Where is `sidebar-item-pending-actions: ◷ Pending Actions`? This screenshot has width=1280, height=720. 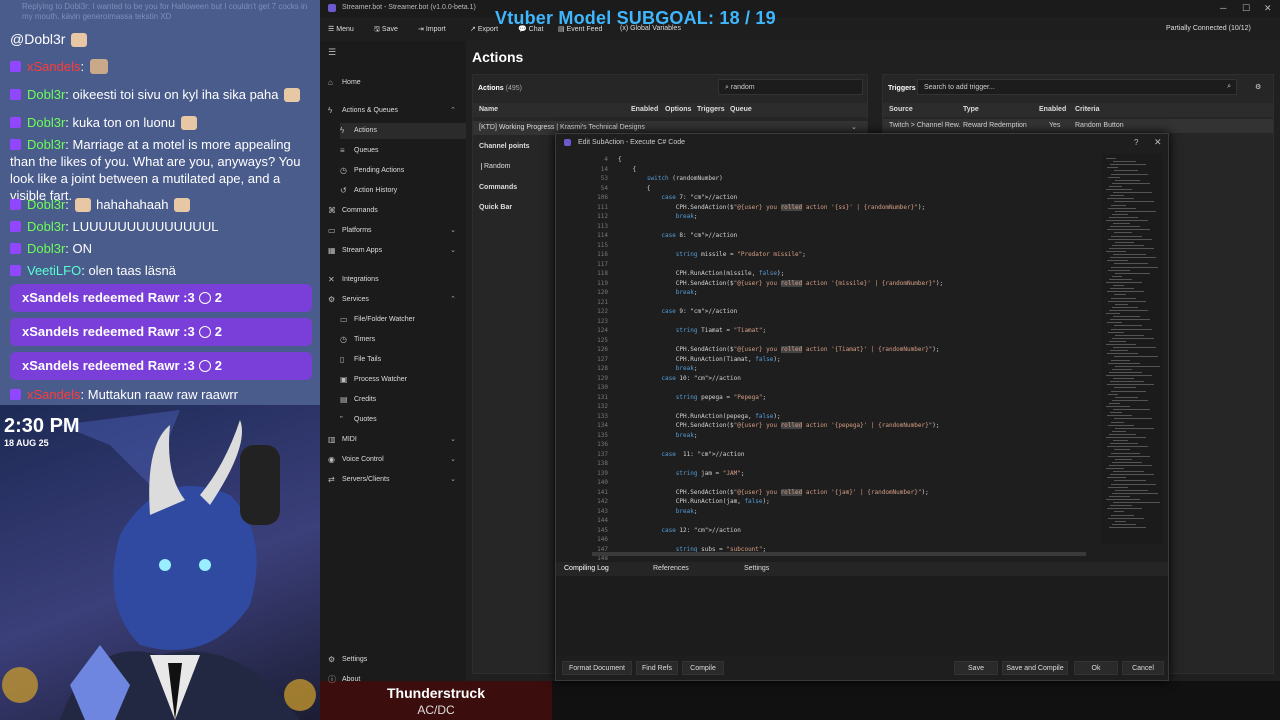
sidebar-item-pending-actions: ◷ Pending Actions is located at coordinates (406, 171).